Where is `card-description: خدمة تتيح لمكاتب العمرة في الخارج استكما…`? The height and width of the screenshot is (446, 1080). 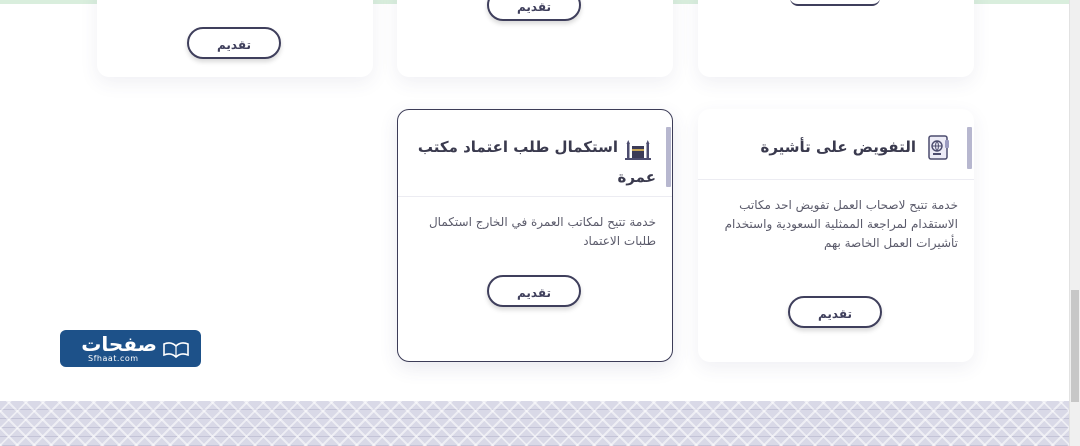
card-description: خدمة تتيح لمكاتب العمرة في الخارج استكما… is located at coordinates (542, 231).